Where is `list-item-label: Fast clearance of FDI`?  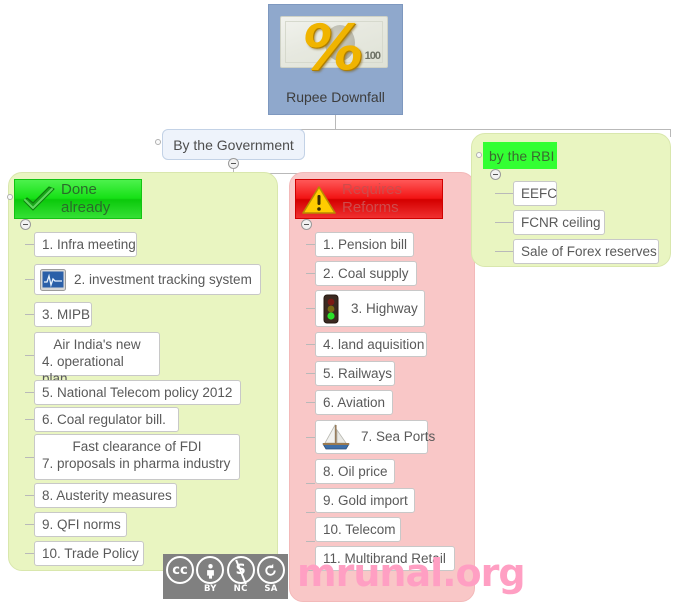
list-item-label: Fast clearance of FDI is located at coordinates (137, 446).